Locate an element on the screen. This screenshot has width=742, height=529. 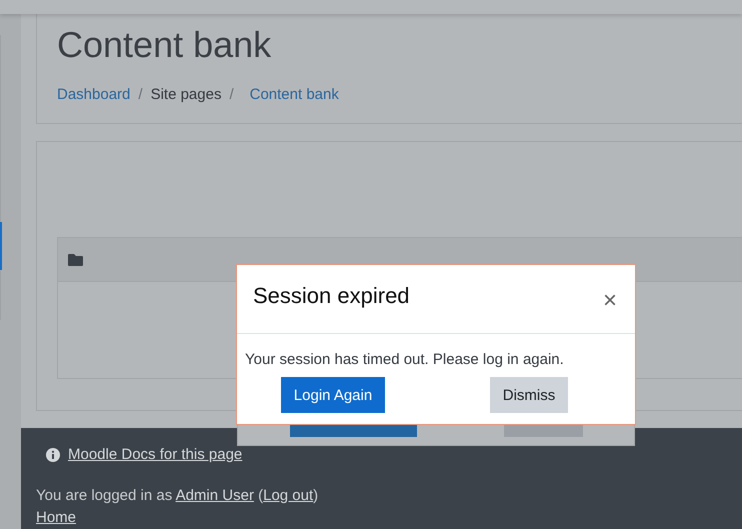
footer-link: Admin User is located at coordinates (215, 495).